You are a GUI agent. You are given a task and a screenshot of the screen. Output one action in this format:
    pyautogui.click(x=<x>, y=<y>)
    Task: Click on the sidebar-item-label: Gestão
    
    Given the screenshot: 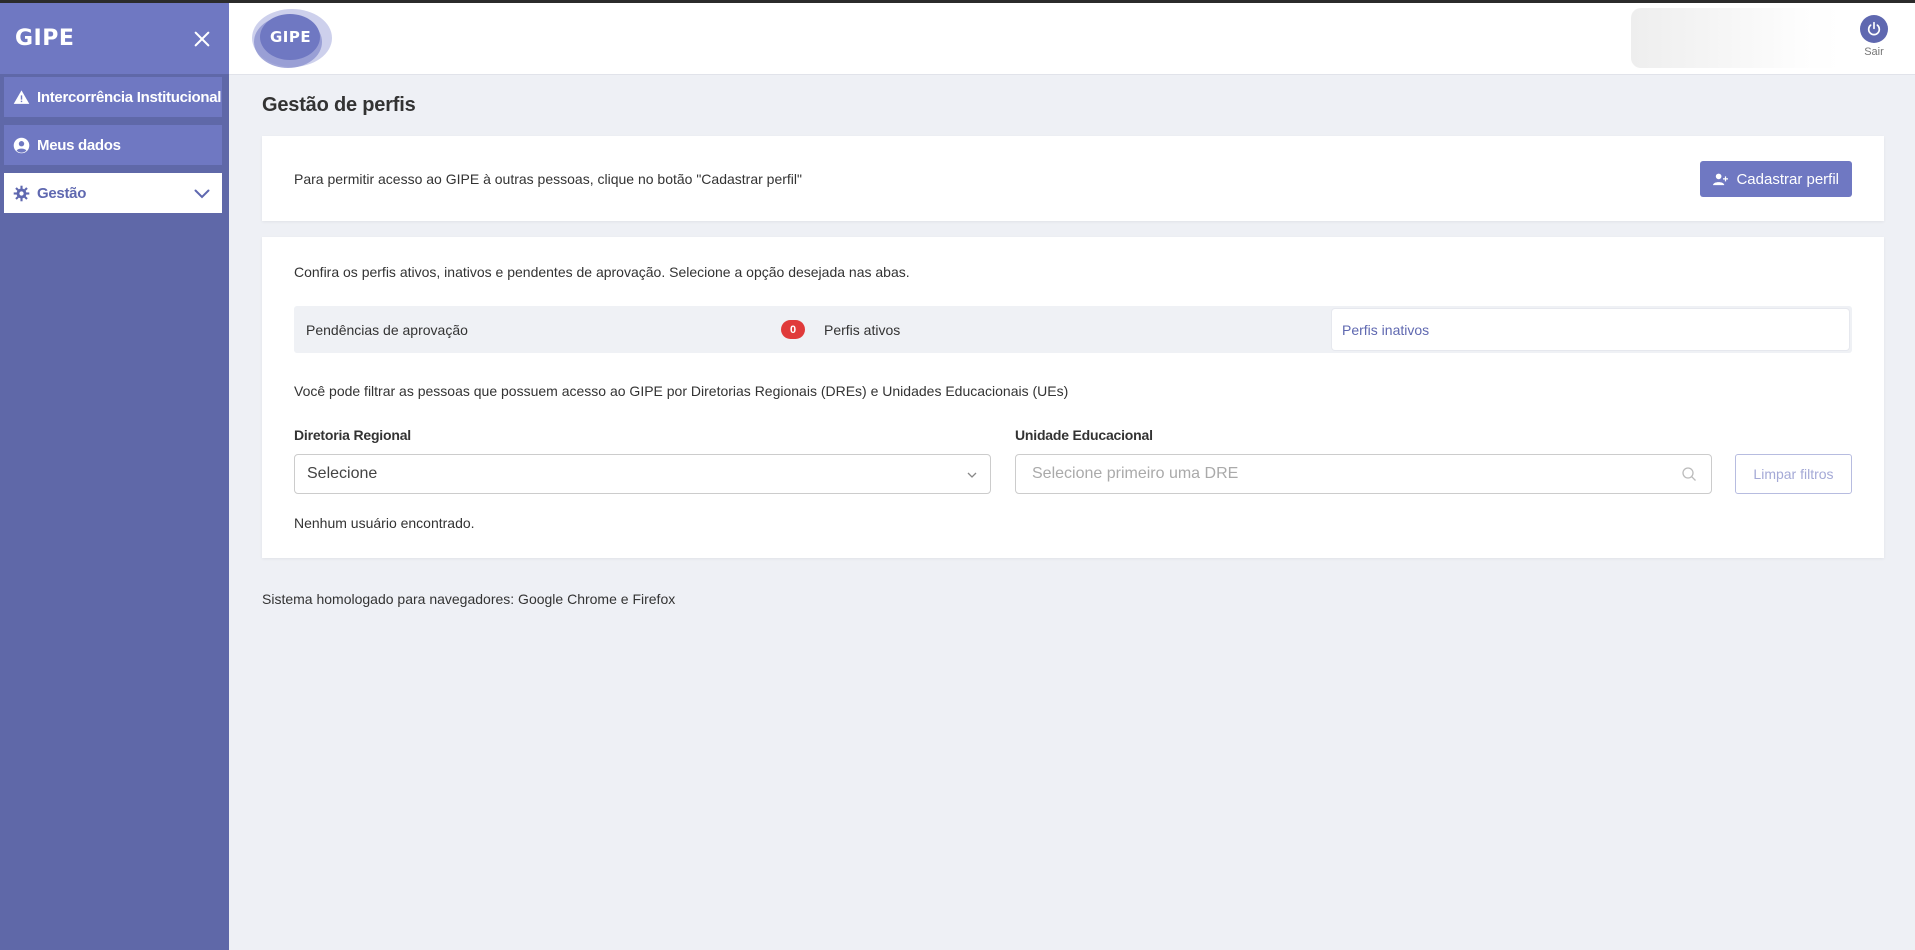 What is the action you would take?
    pyautogui.click(x=62, y=193)
    